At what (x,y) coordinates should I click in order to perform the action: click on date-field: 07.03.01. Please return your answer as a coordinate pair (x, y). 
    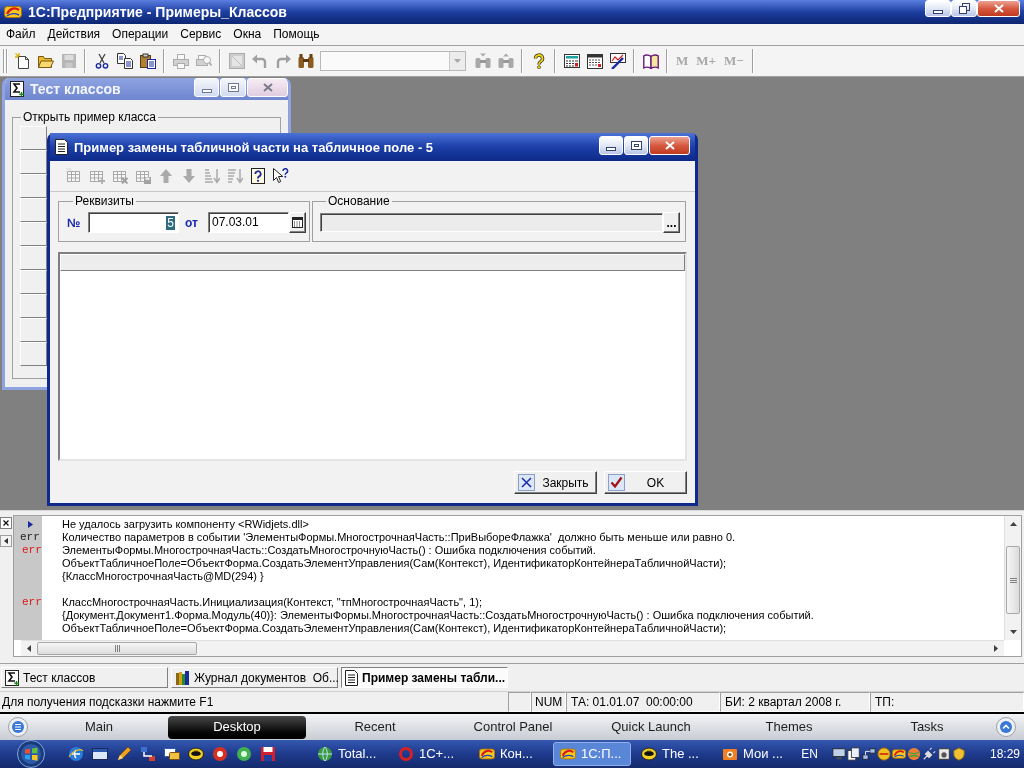
    Looking at the image, I should click on (248, 222).